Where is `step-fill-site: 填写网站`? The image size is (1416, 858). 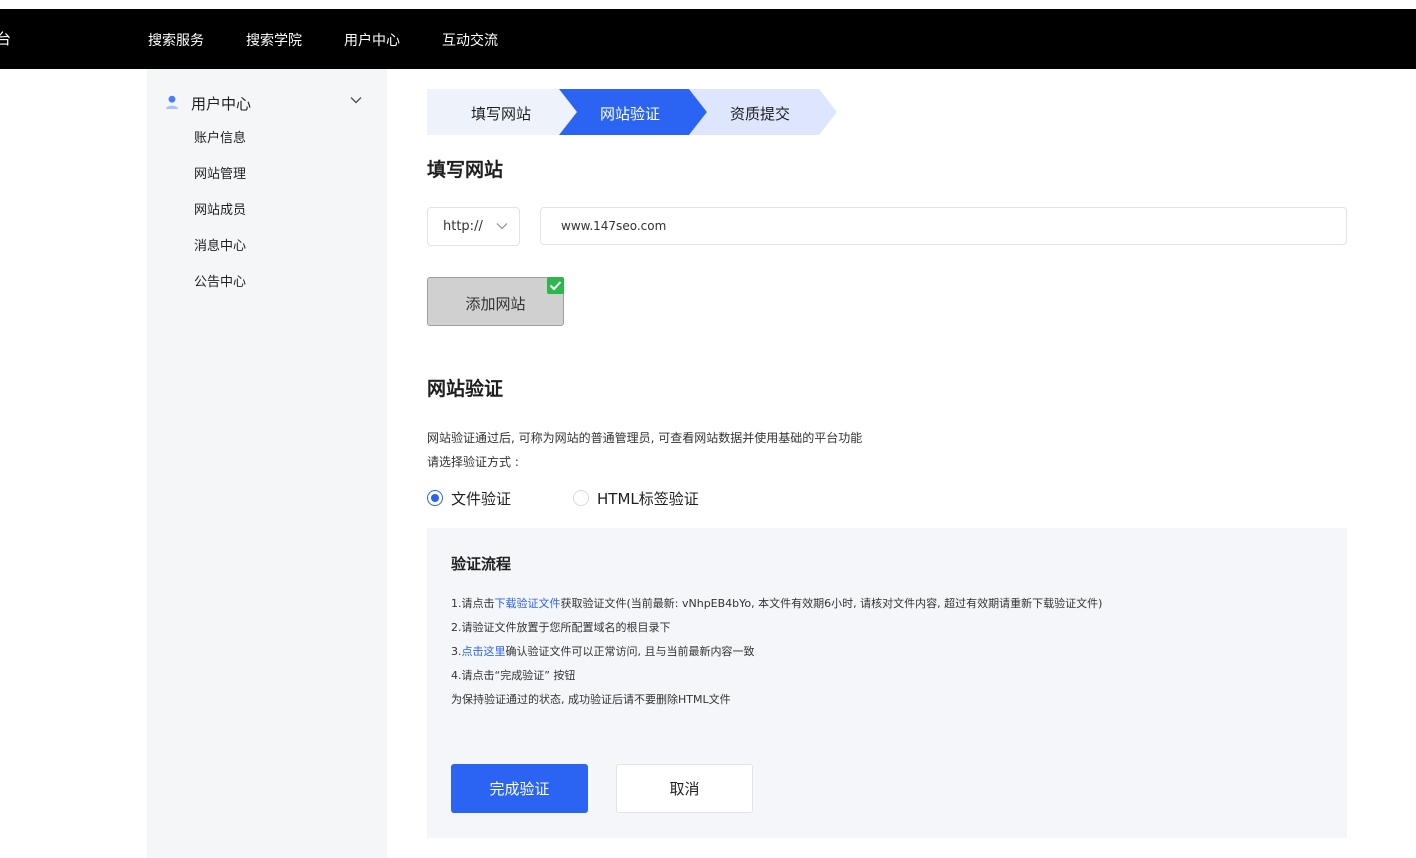
step-fill-site: 填写网站 is located at coordinates (501, 114).